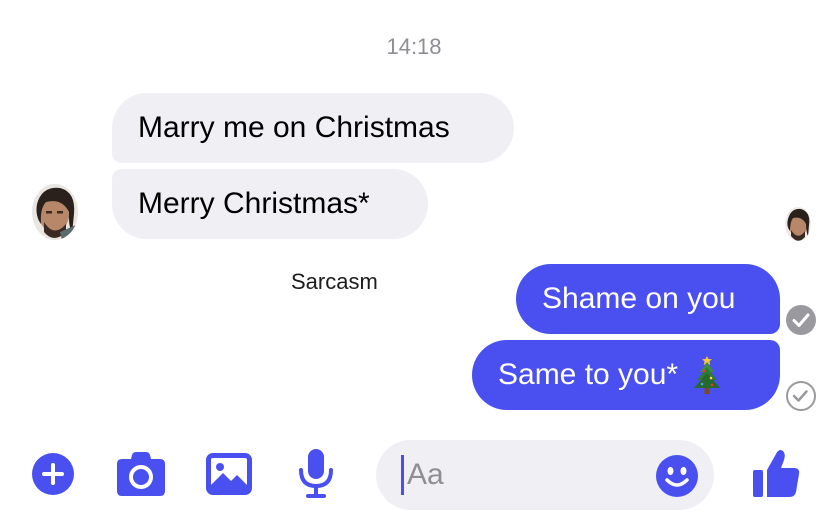 The height and width of the screenshot is (527, 828). What do you see at coordinates (316, 474) in the screenshot?
I see `microphone-icon` at bounding box center [316, 474].